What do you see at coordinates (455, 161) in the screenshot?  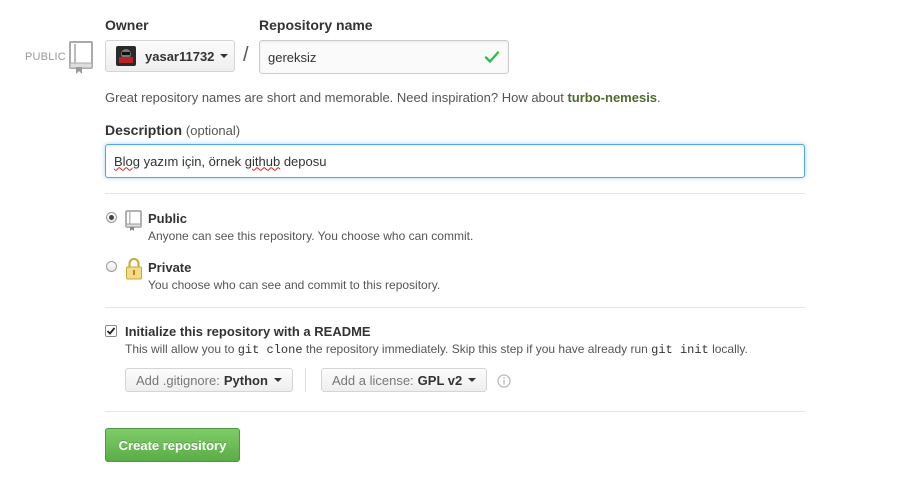 I see `description-input: Blog yazım için, örnek github deposu` at bounding box center [455, 161].